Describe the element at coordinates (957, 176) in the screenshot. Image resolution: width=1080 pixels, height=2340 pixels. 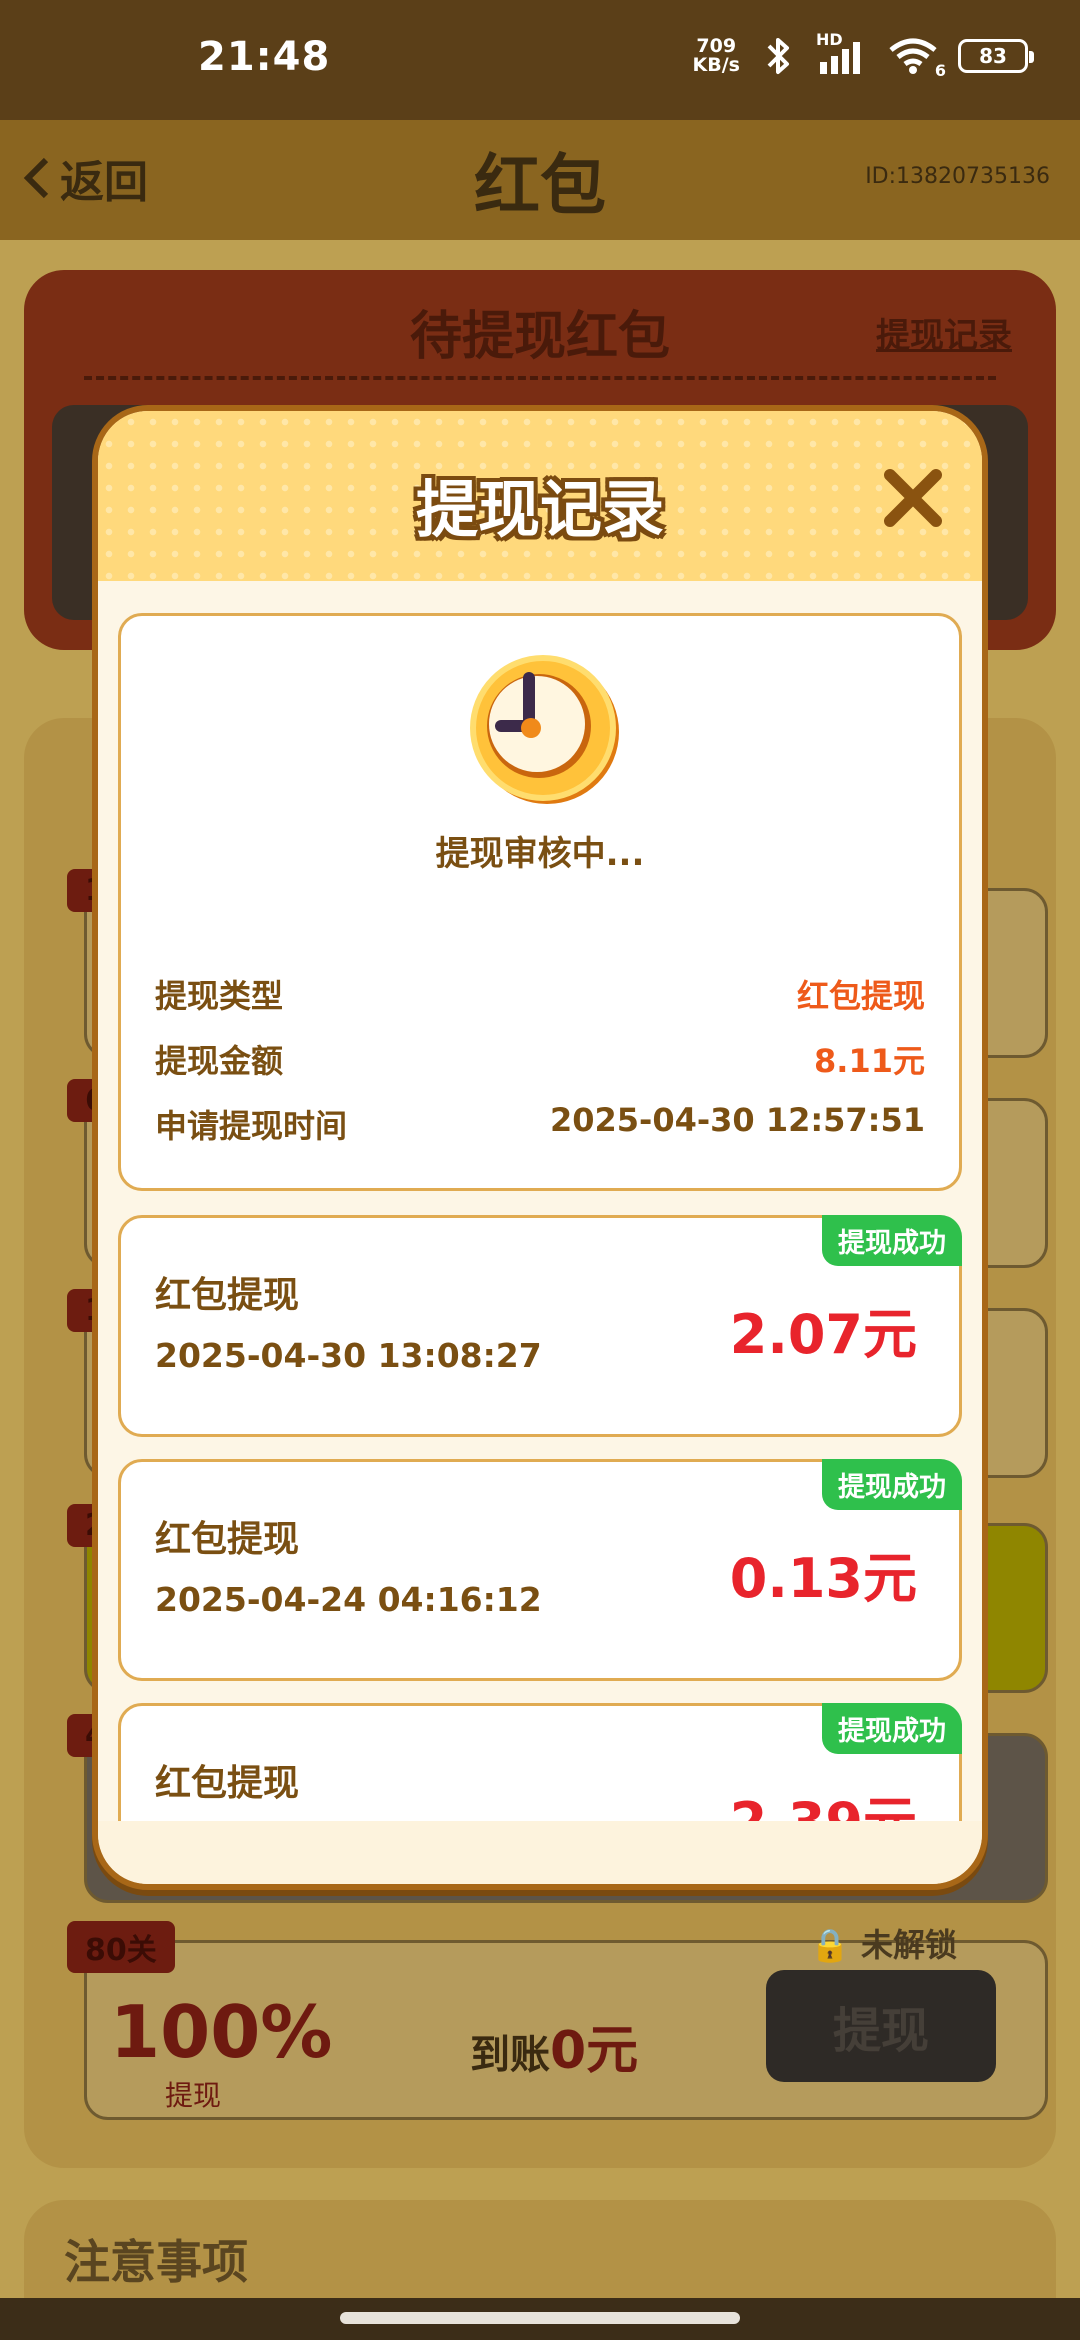
I see `user-id: ID:13820735136` at that location.